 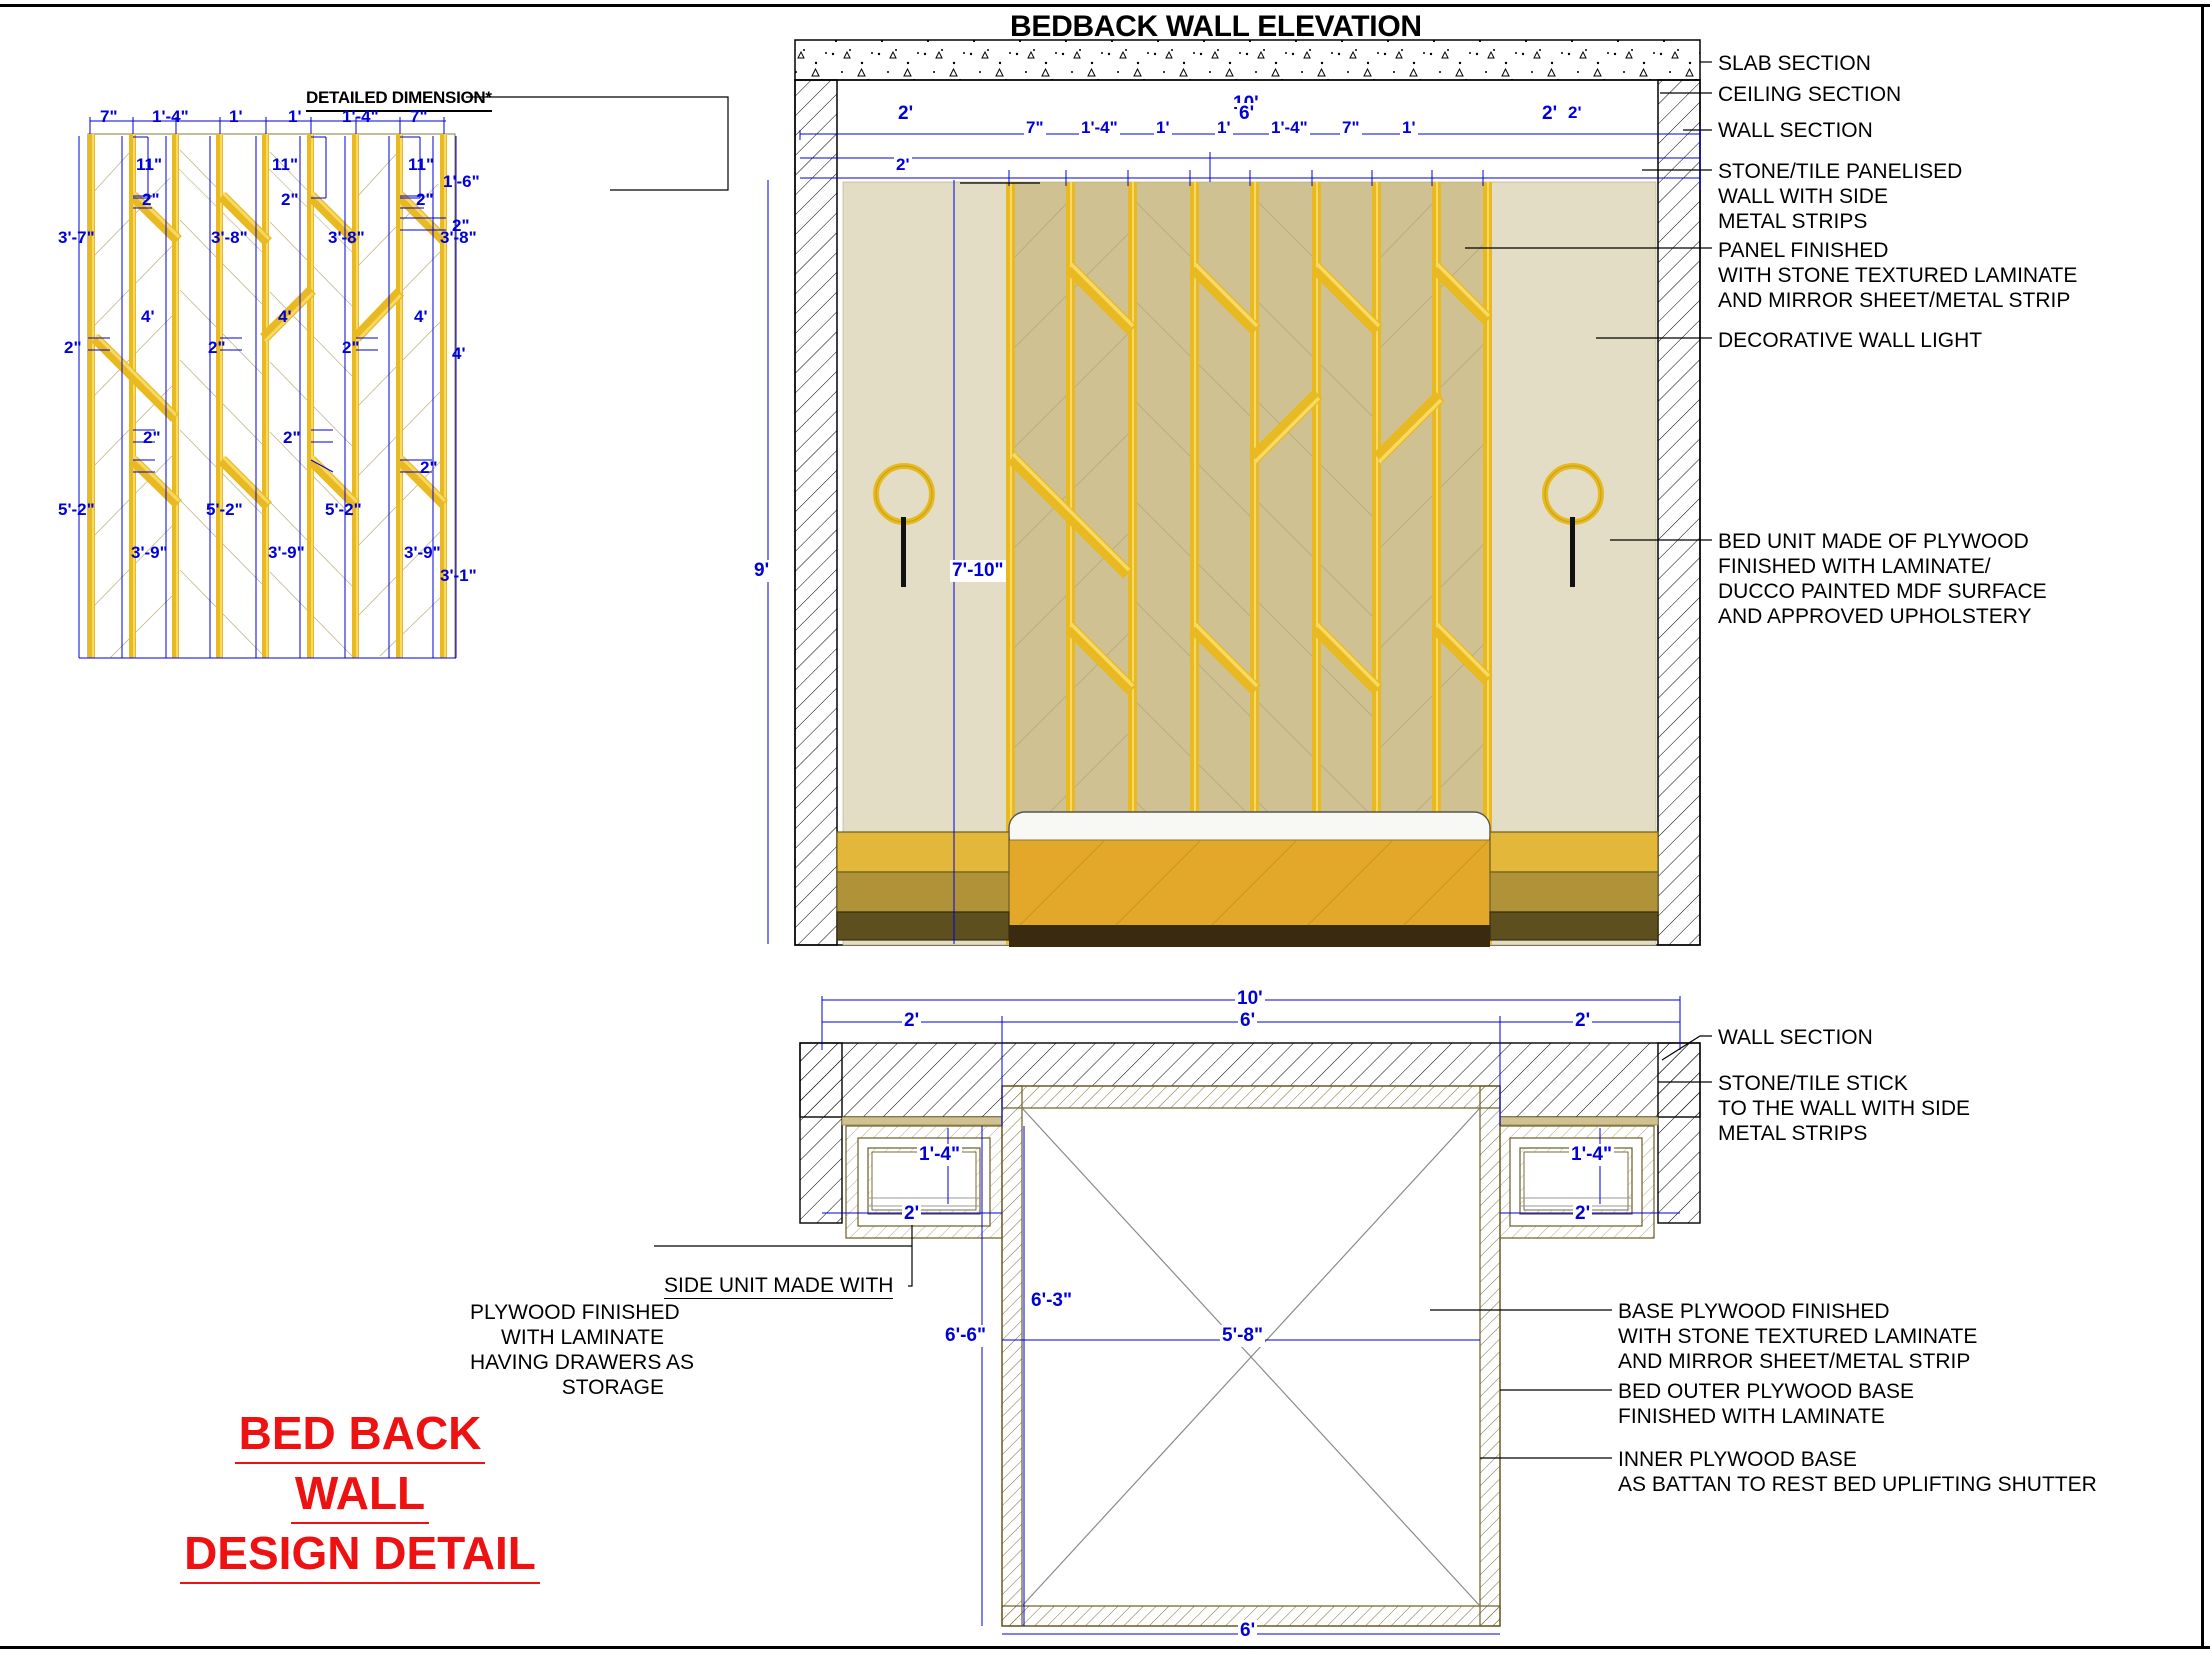 I want to click on drawing-title-line2: WALL, so click(x=360, y=1494).